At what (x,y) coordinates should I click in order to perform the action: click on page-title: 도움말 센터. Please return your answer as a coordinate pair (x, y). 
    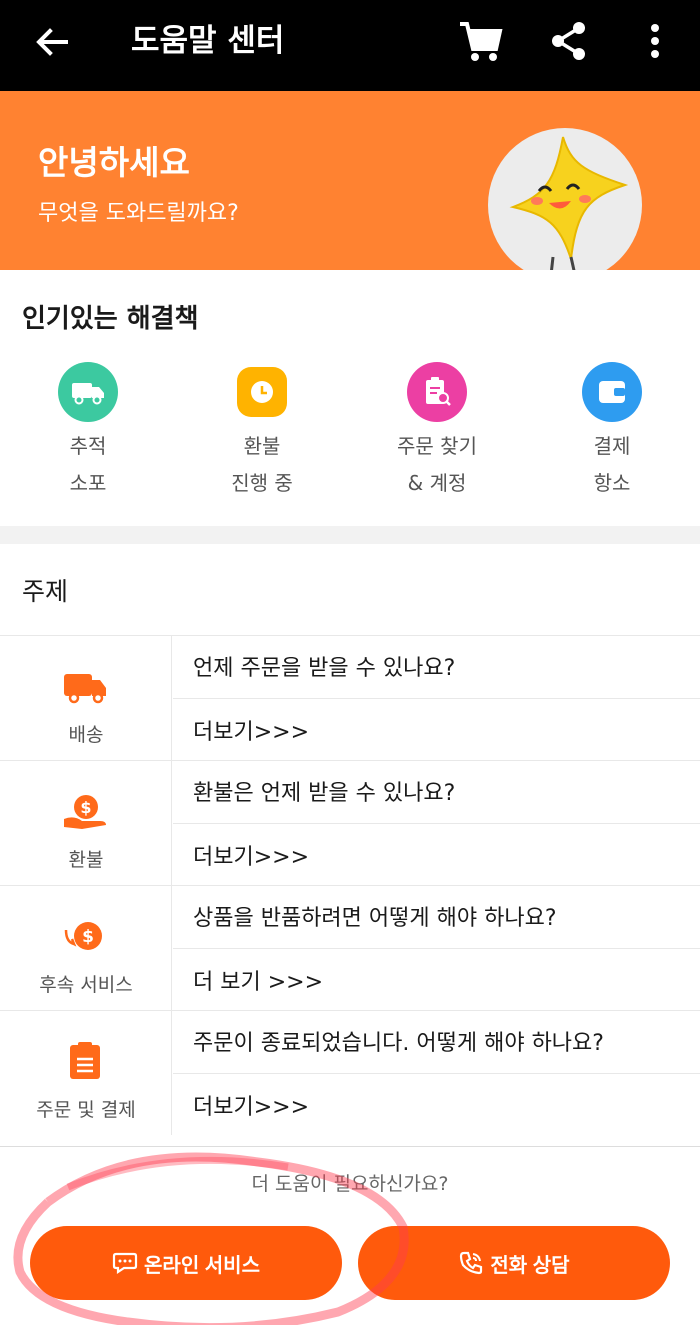
    Looking at the image, I should click on (208, 41).